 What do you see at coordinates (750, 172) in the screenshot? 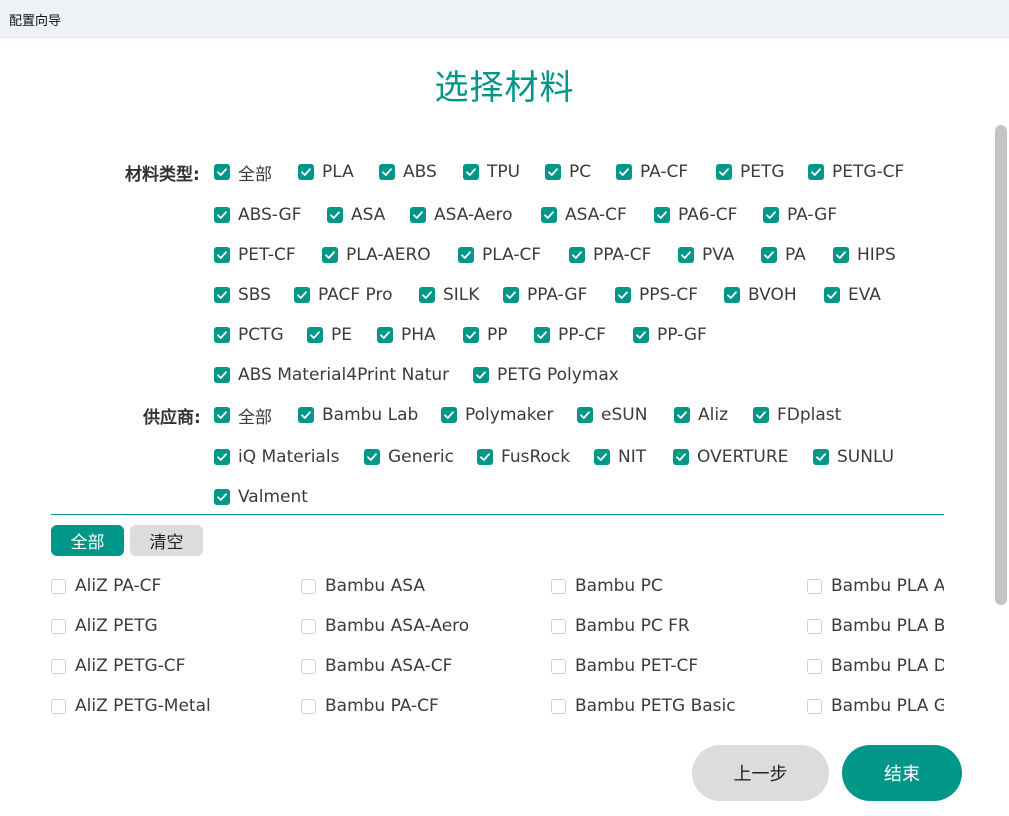
I see `material-type-checkbox: PETG` at bounding box center [750, 172].